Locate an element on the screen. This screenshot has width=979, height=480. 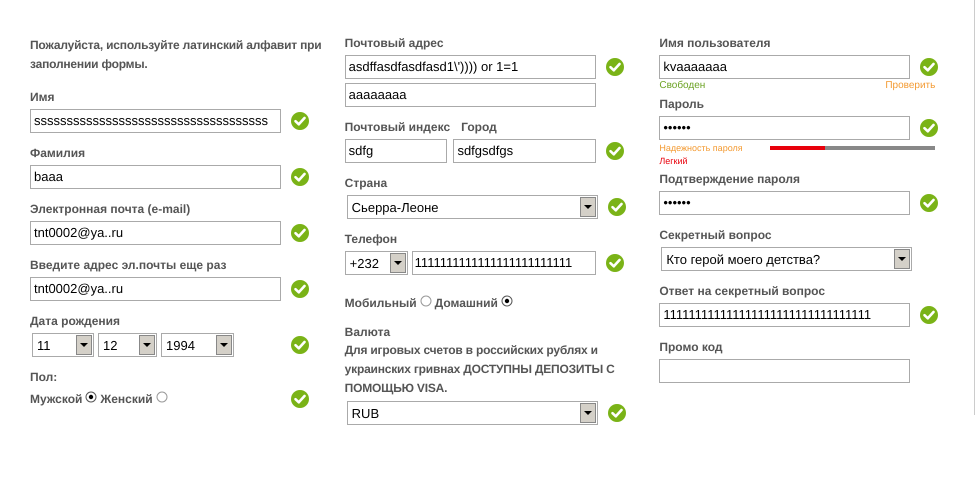
field-label: Имя is located at coordinates (43, 97).